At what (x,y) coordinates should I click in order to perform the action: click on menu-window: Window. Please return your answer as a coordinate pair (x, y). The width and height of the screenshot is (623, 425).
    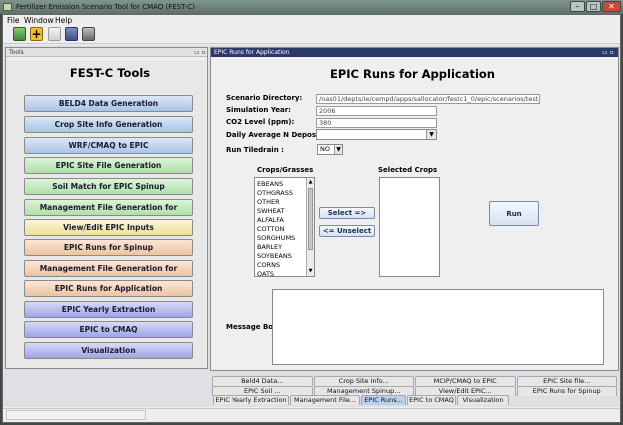
    Looking at the image, I should click on (39, 20).